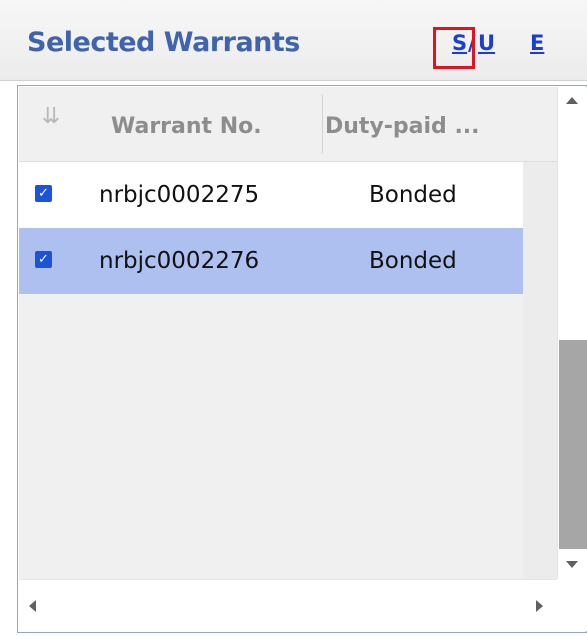 This screenshot has height=636, width=587. I want to click on scroll-left-arrow-icon, so click(32, 606).